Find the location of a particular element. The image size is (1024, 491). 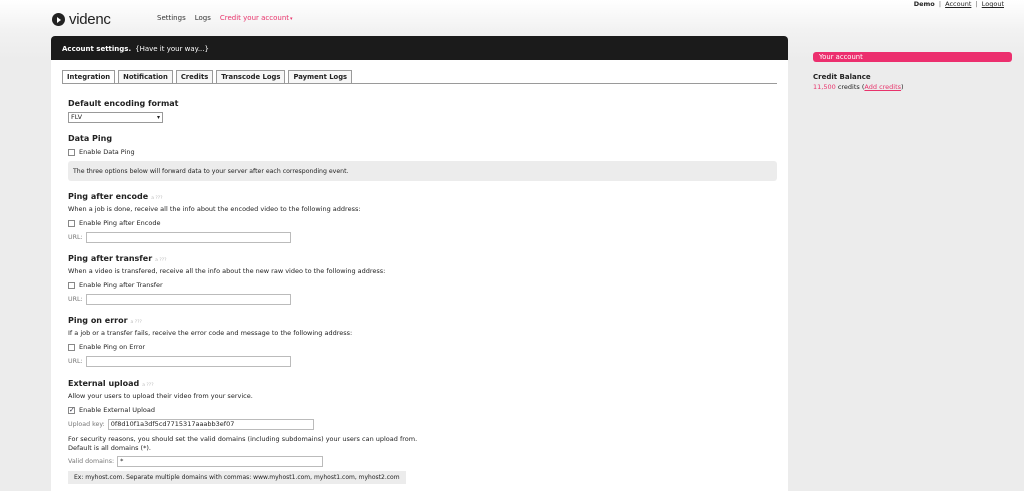

panel-header: Account settings. {Have it your way...} is located at coordinates (419, 48).